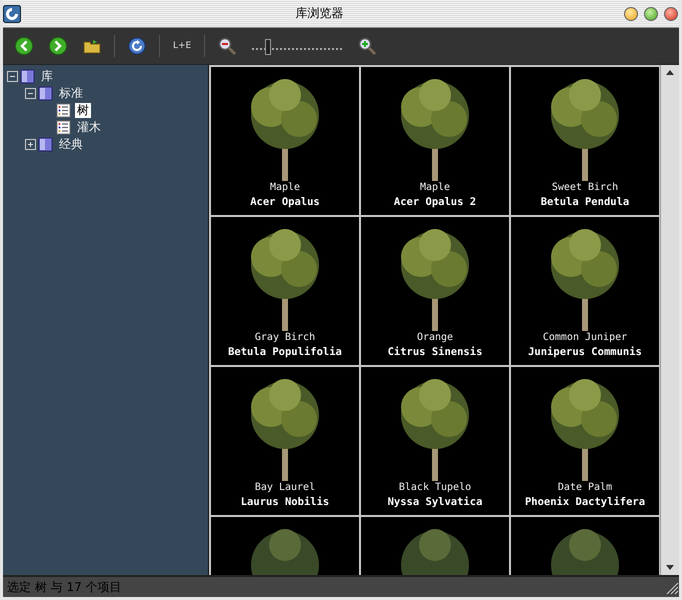 This screenshot has width=682, height=600. Describe the element at coordinates (585, 291) in the screenshot. I see `tree-tile: Common Juniper Juniperus Communis` at that location.